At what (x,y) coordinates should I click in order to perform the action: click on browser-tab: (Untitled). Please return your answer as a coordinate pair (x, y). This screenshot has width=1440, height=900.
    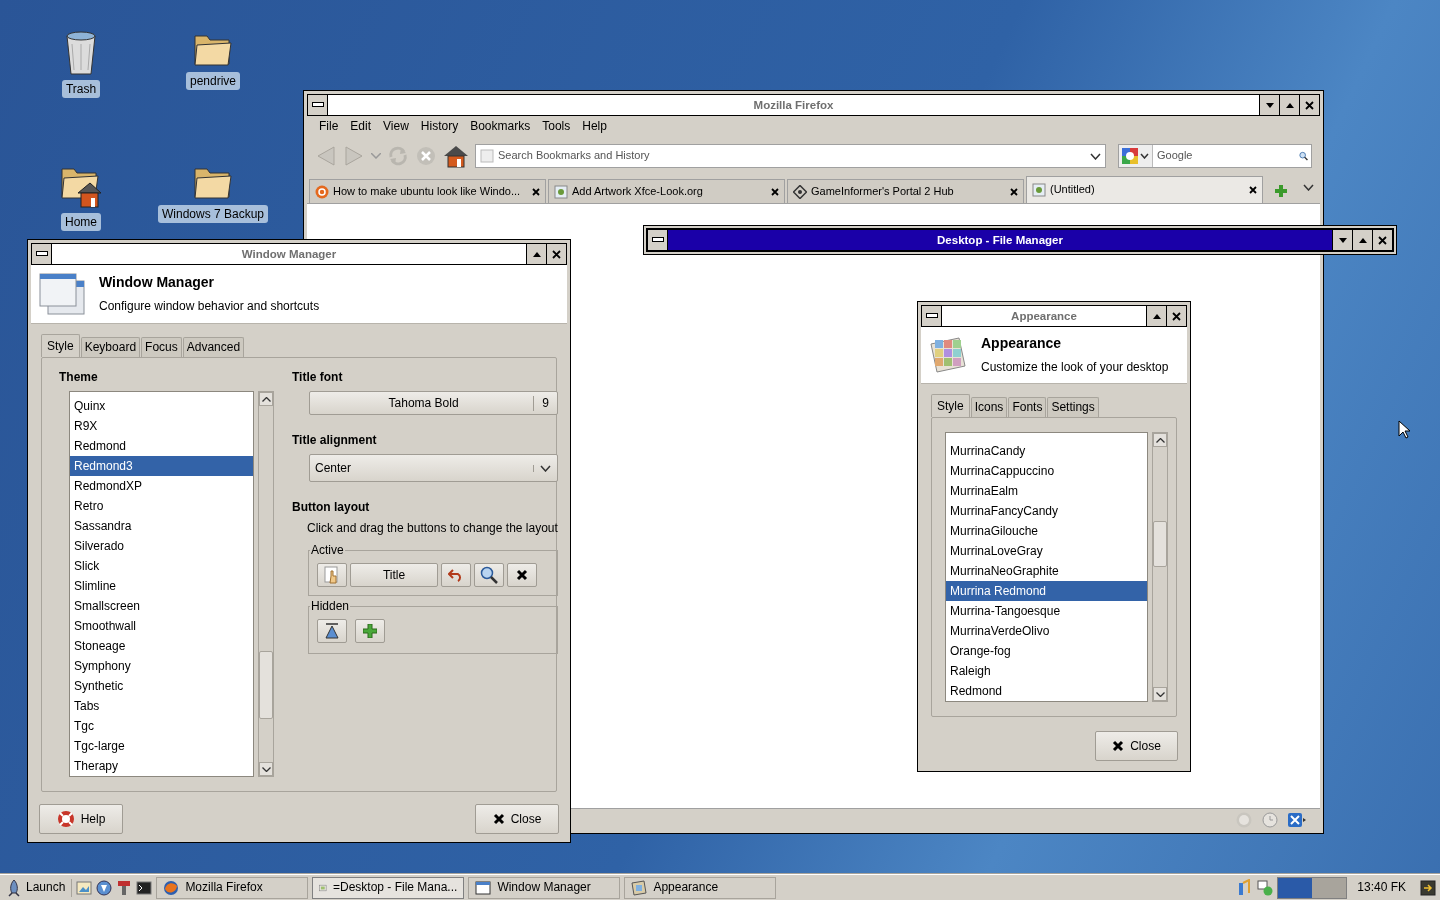
    Looking at the image, I should click on (1144, 189).